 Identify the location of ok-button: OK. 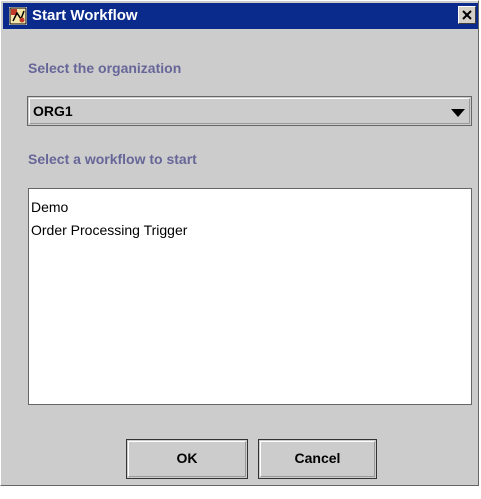
(187, 459).